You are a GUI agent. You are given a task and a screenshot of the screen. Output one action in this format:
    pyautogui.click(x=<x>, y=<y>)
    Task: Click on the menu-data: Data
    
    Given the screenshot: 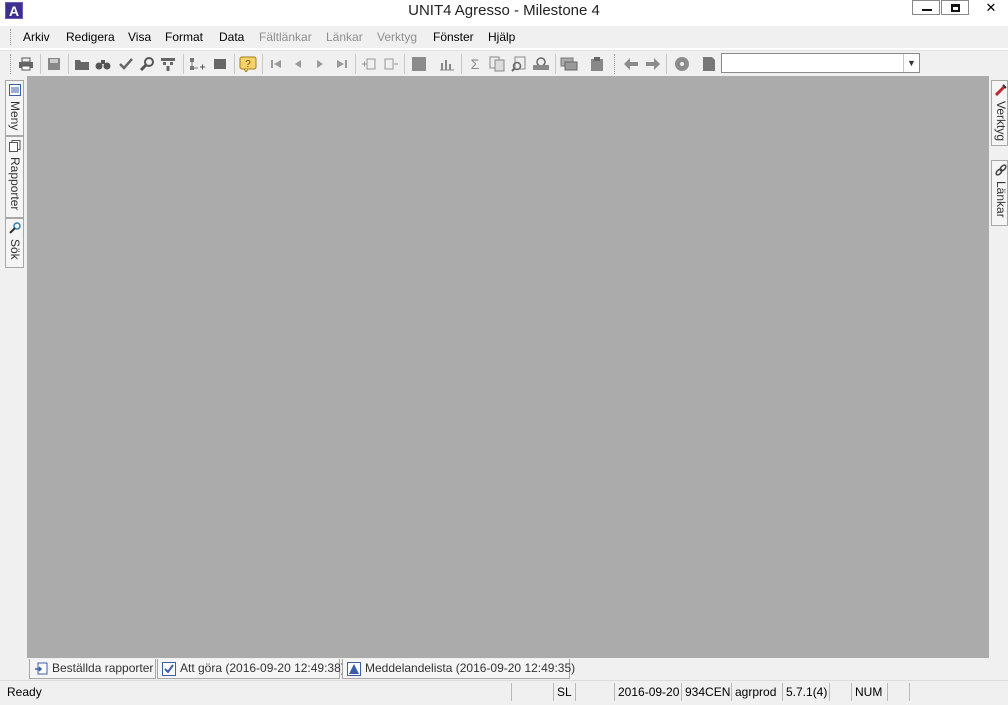 What is the action you would take?
    pyautogui.click(x=231, y=37)
    